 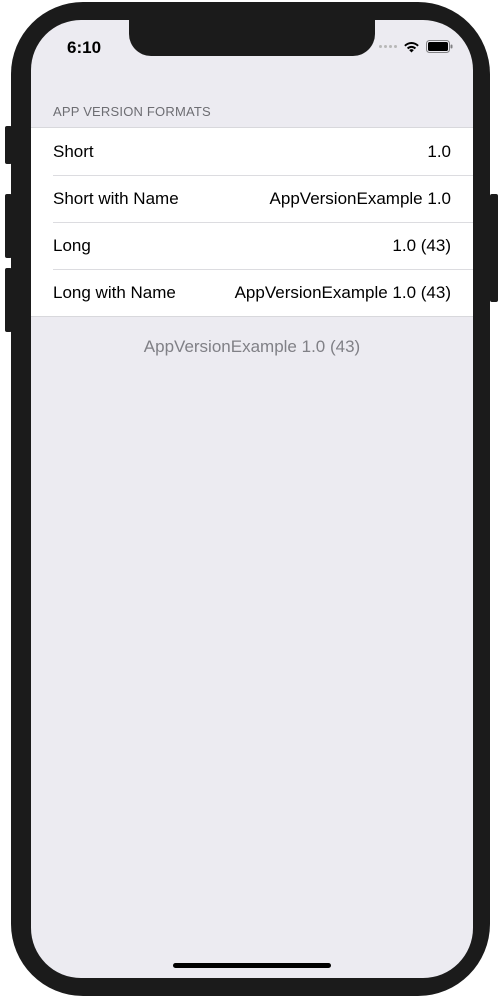 What do you see at coordinates (494, 248) in the screenshot?
I see `side-button` at bounding box center [494, 248].